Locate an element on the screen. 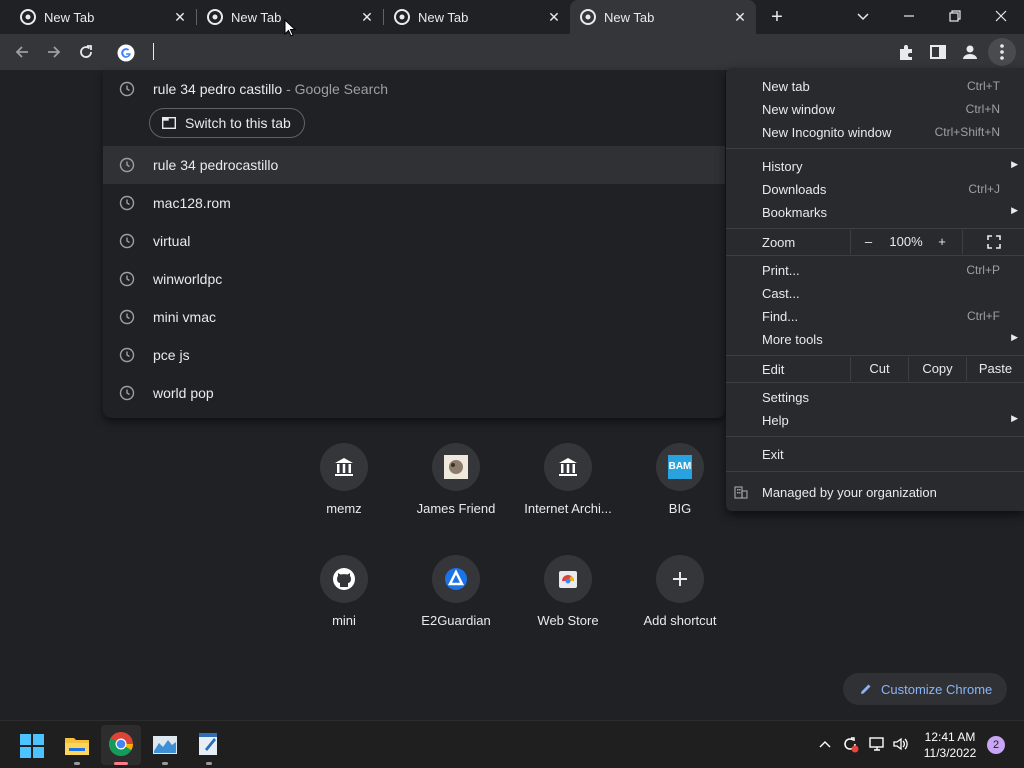 The image size is (1024, 768). tab-4-active: New Tab ✕ is located at coordinates (663, 17).